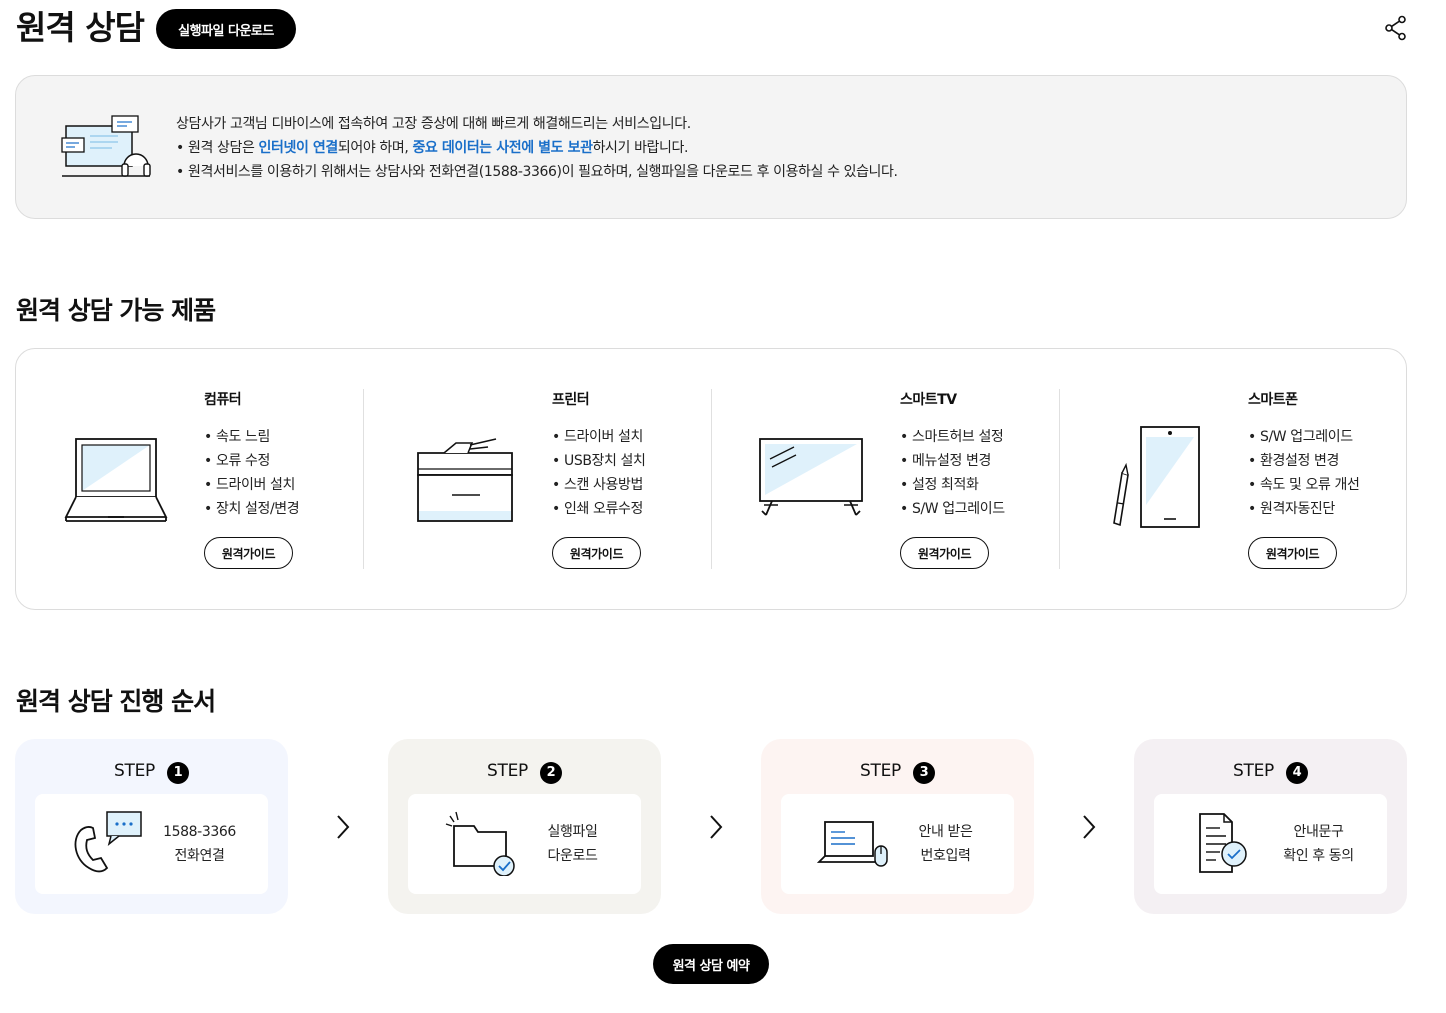  What do you see at coordinates (599, 461) in the screenshot?
I see `list-item: USB장치 설치` at bounding box center [599, 461].